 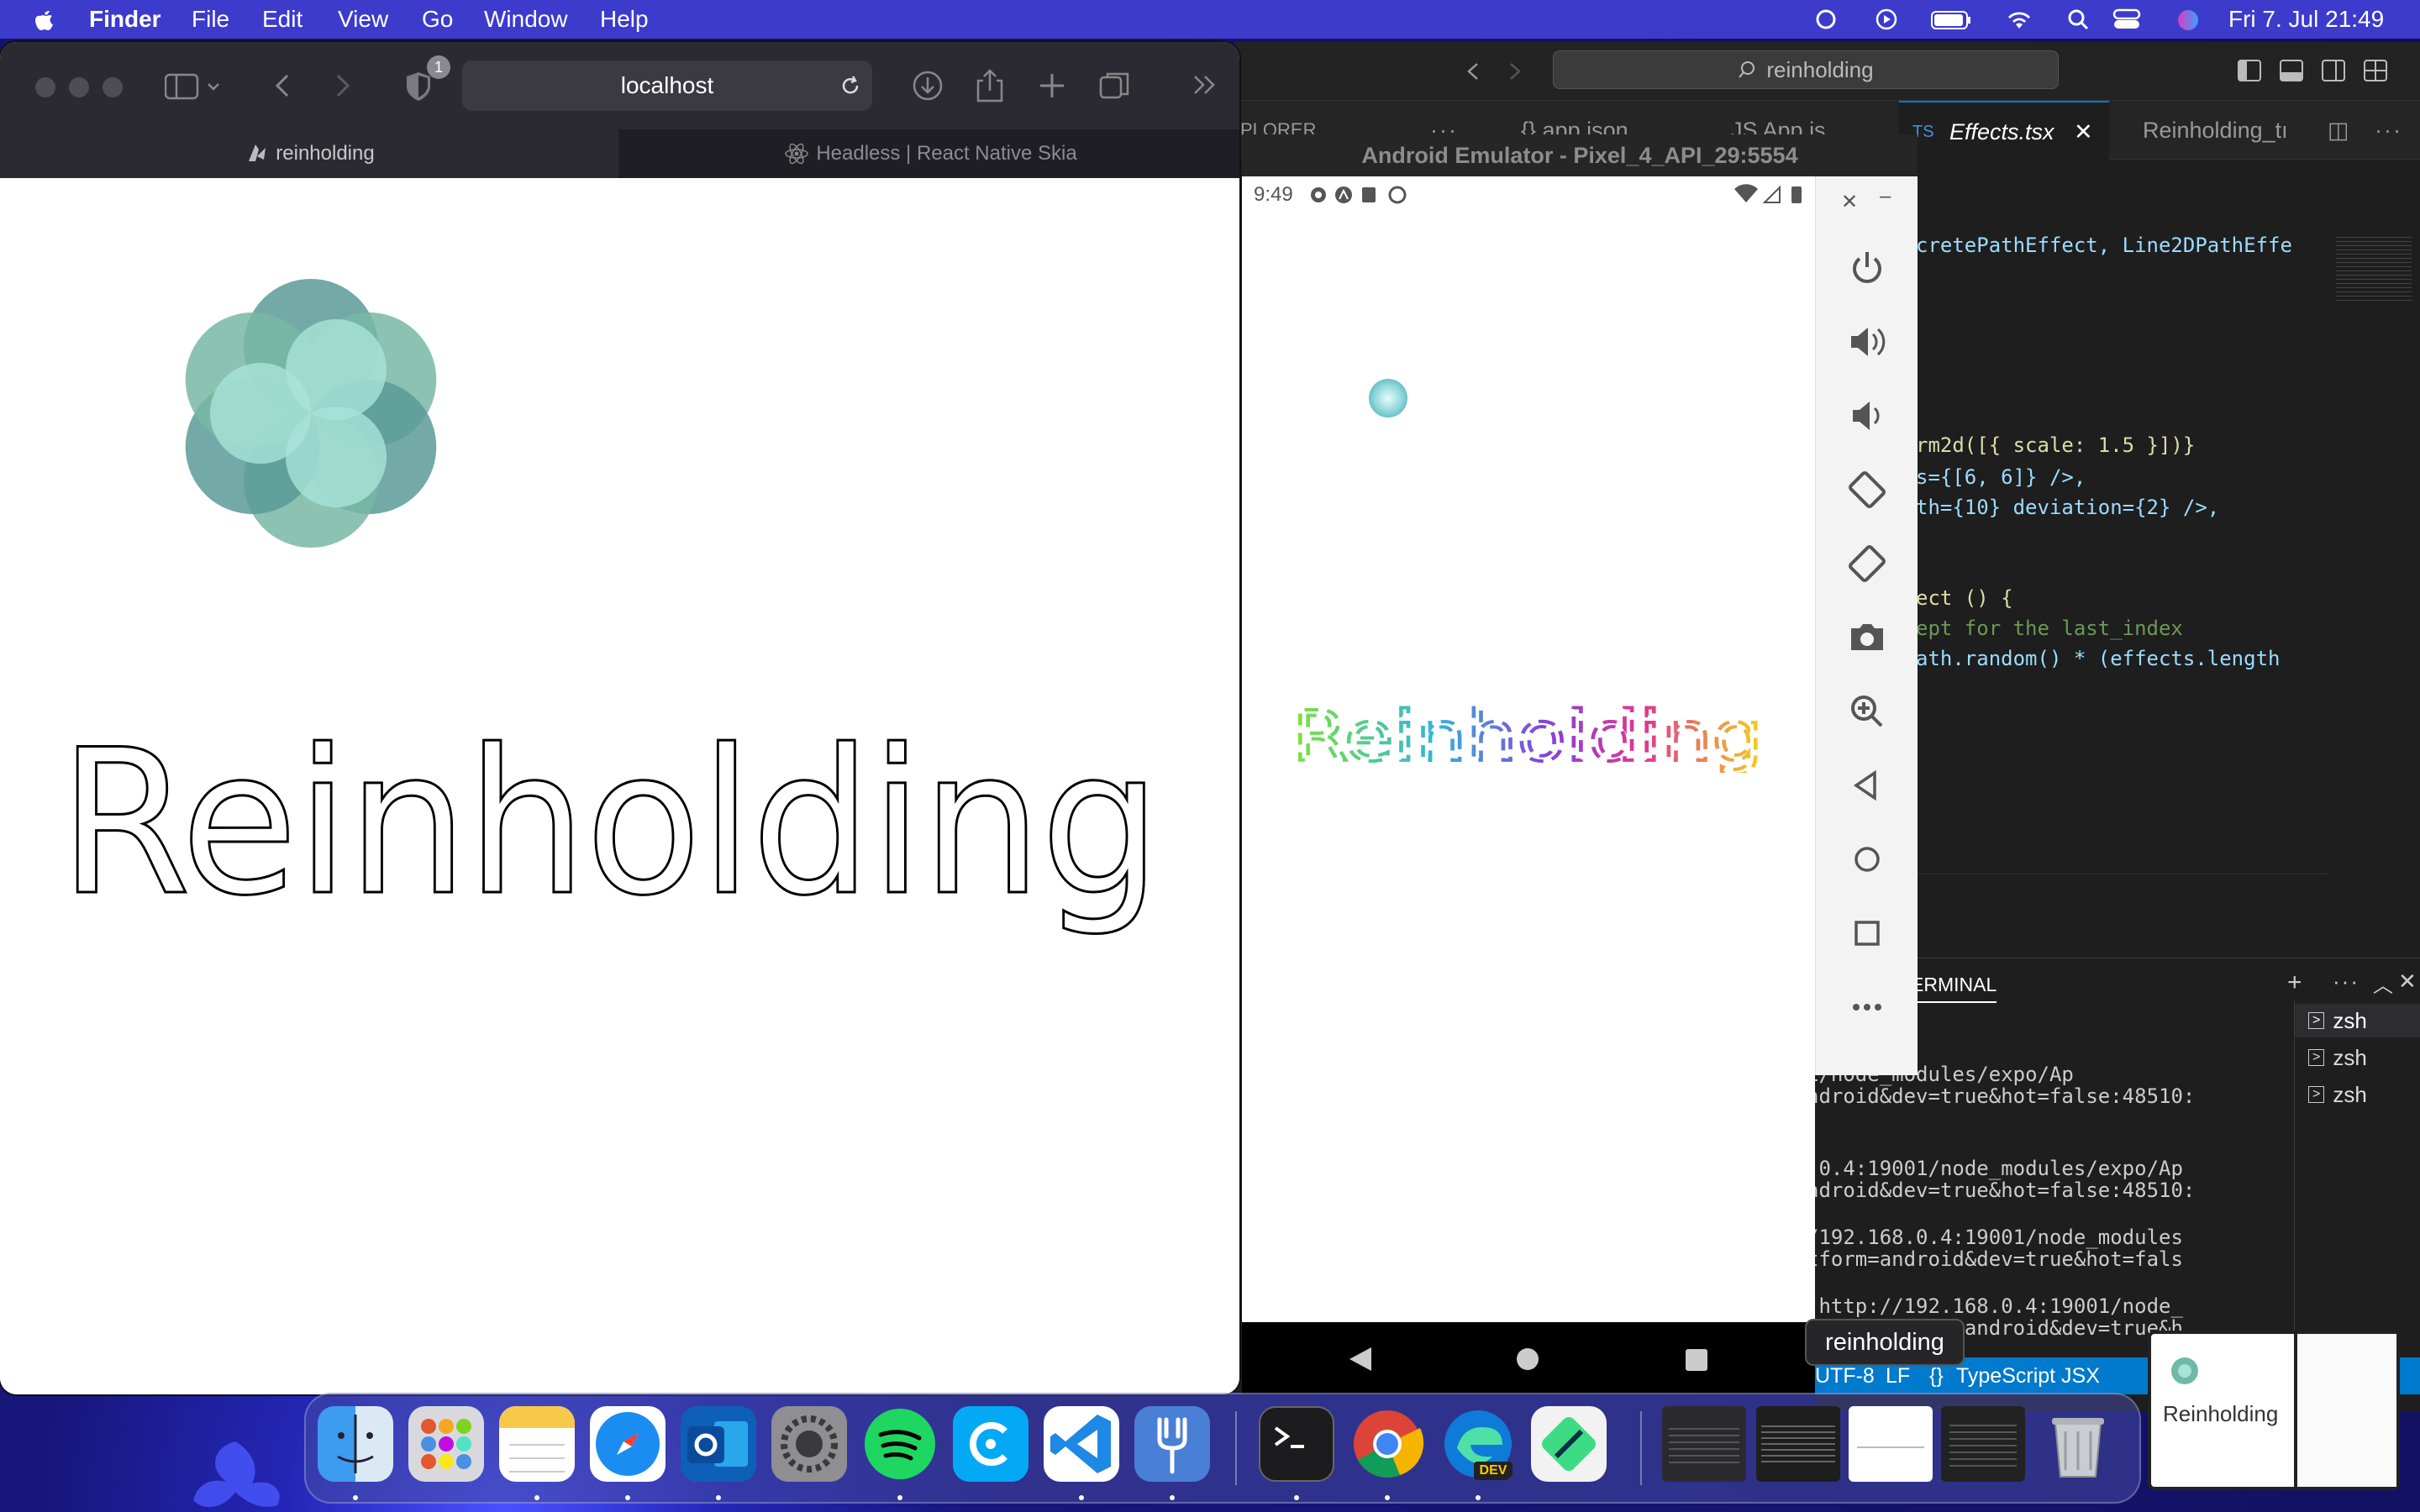 What do you see at coordinates (1478, 1444) in the screenshot?
I see `edge-dev-icon: DEV` at bounding box center [1478, 1444].